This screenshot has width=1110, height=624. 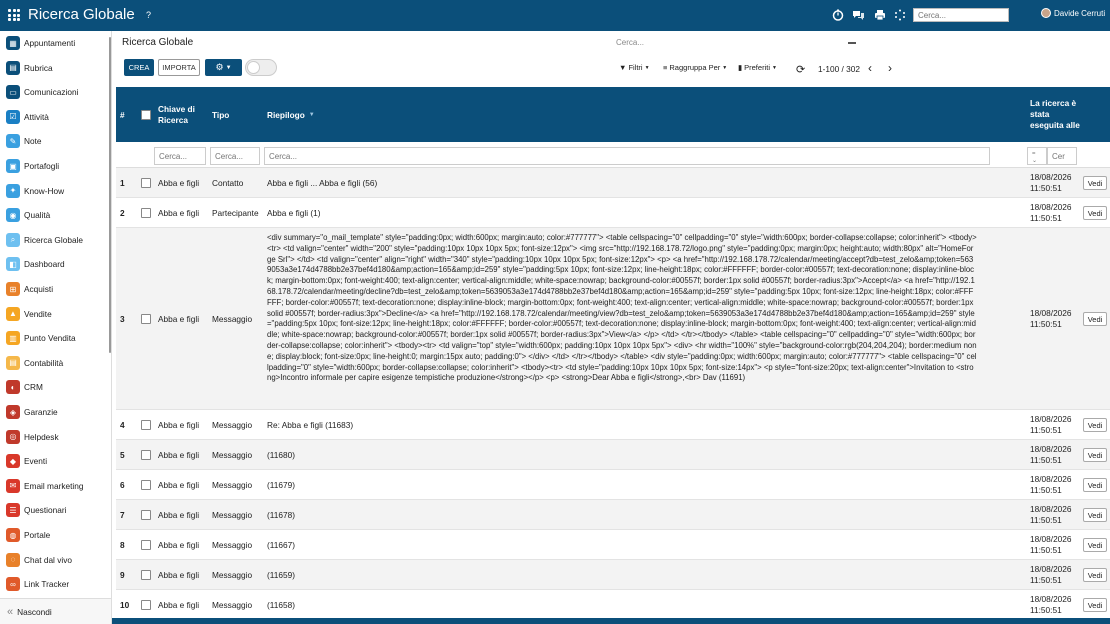 I want to click on sidebar-item-contabilit: ▤ Contabilità, so click(x=55, y=363).